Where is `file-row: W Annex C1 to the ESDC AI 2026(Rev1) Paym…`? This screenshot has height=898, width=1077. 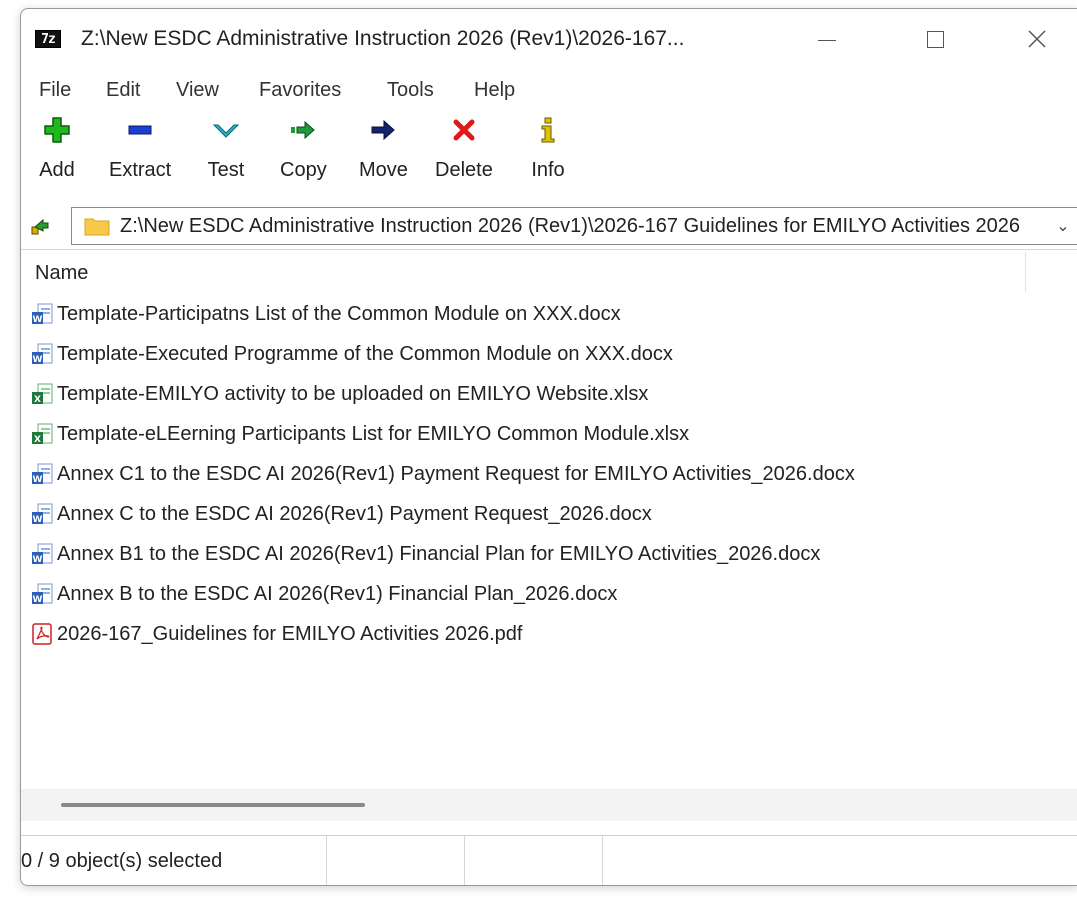 file-row: W Annex C1 to the ESDC AI 2026(Rev1) Paym… is located at coordinates (549, 474).